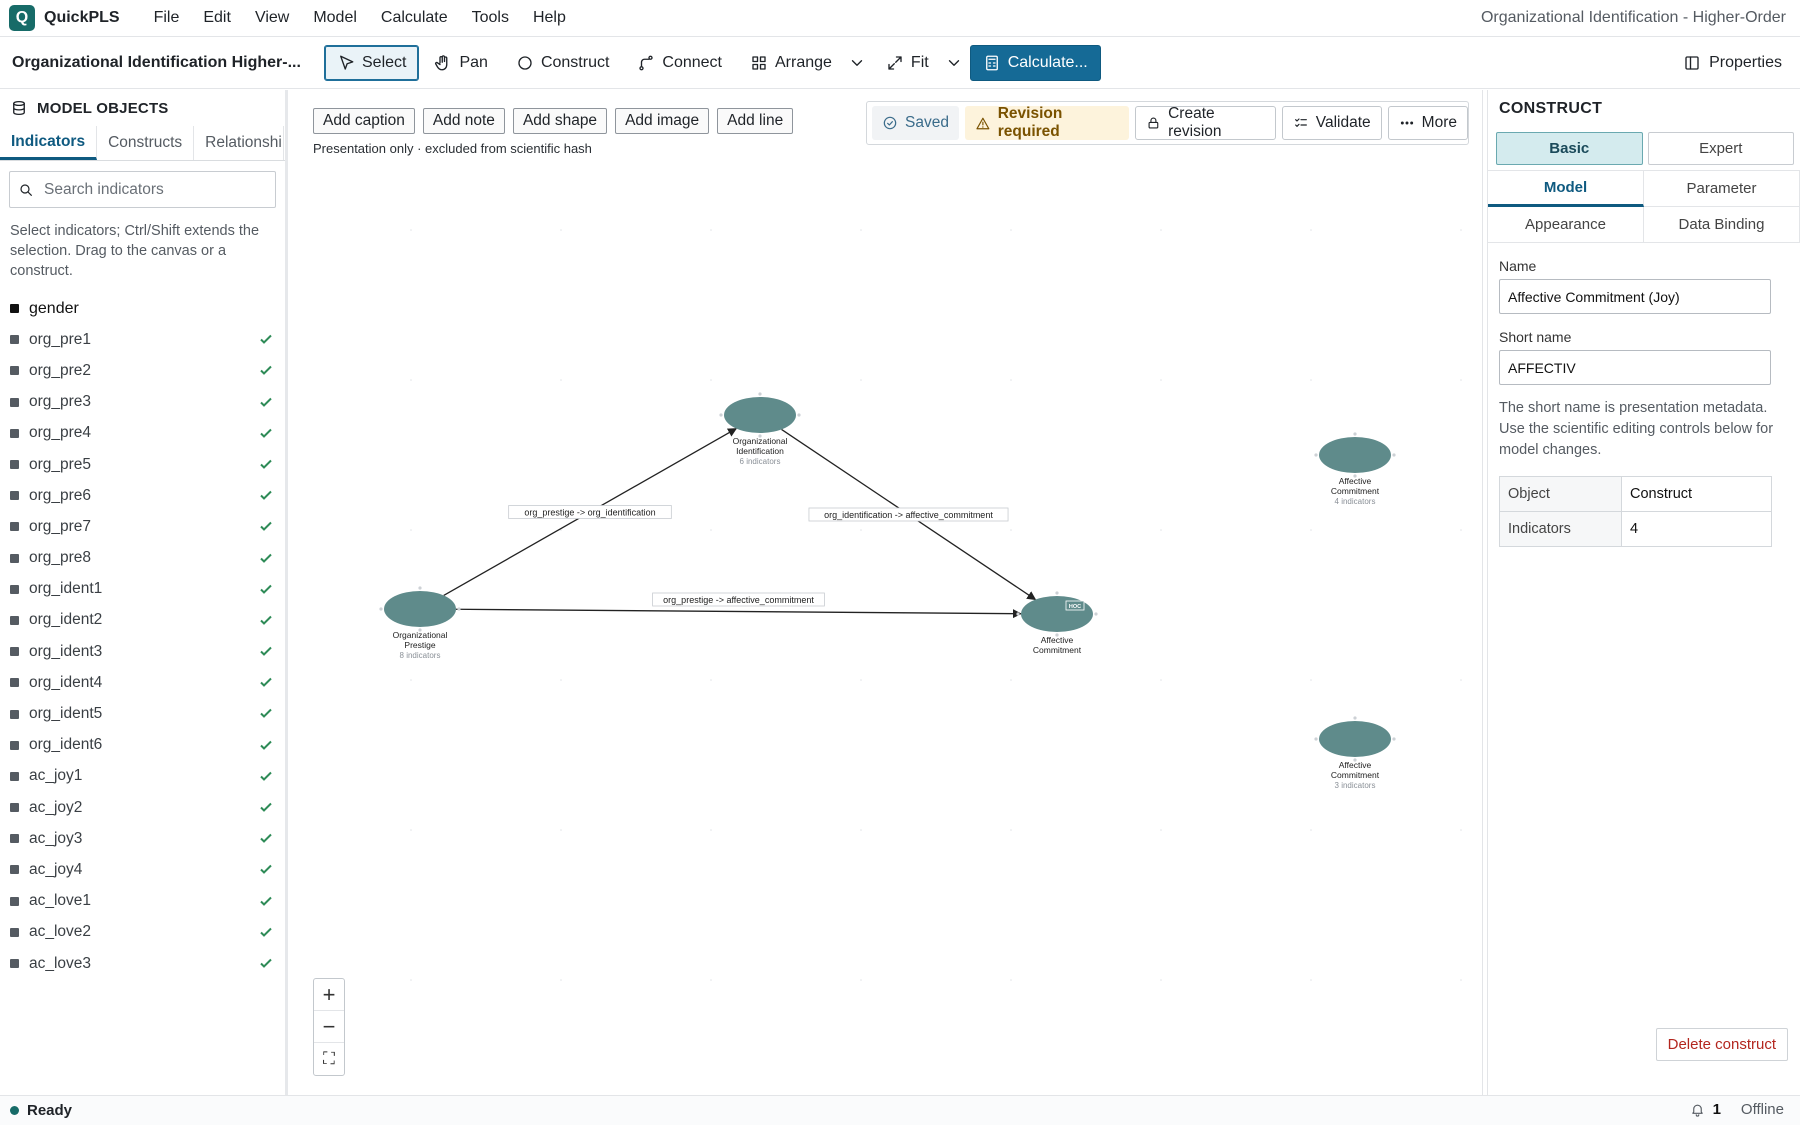  What do you see at coordinates (1566, 225) in the screenshot?
I see `tab-appearance: Appearance` at bounding box center [1566, 225].